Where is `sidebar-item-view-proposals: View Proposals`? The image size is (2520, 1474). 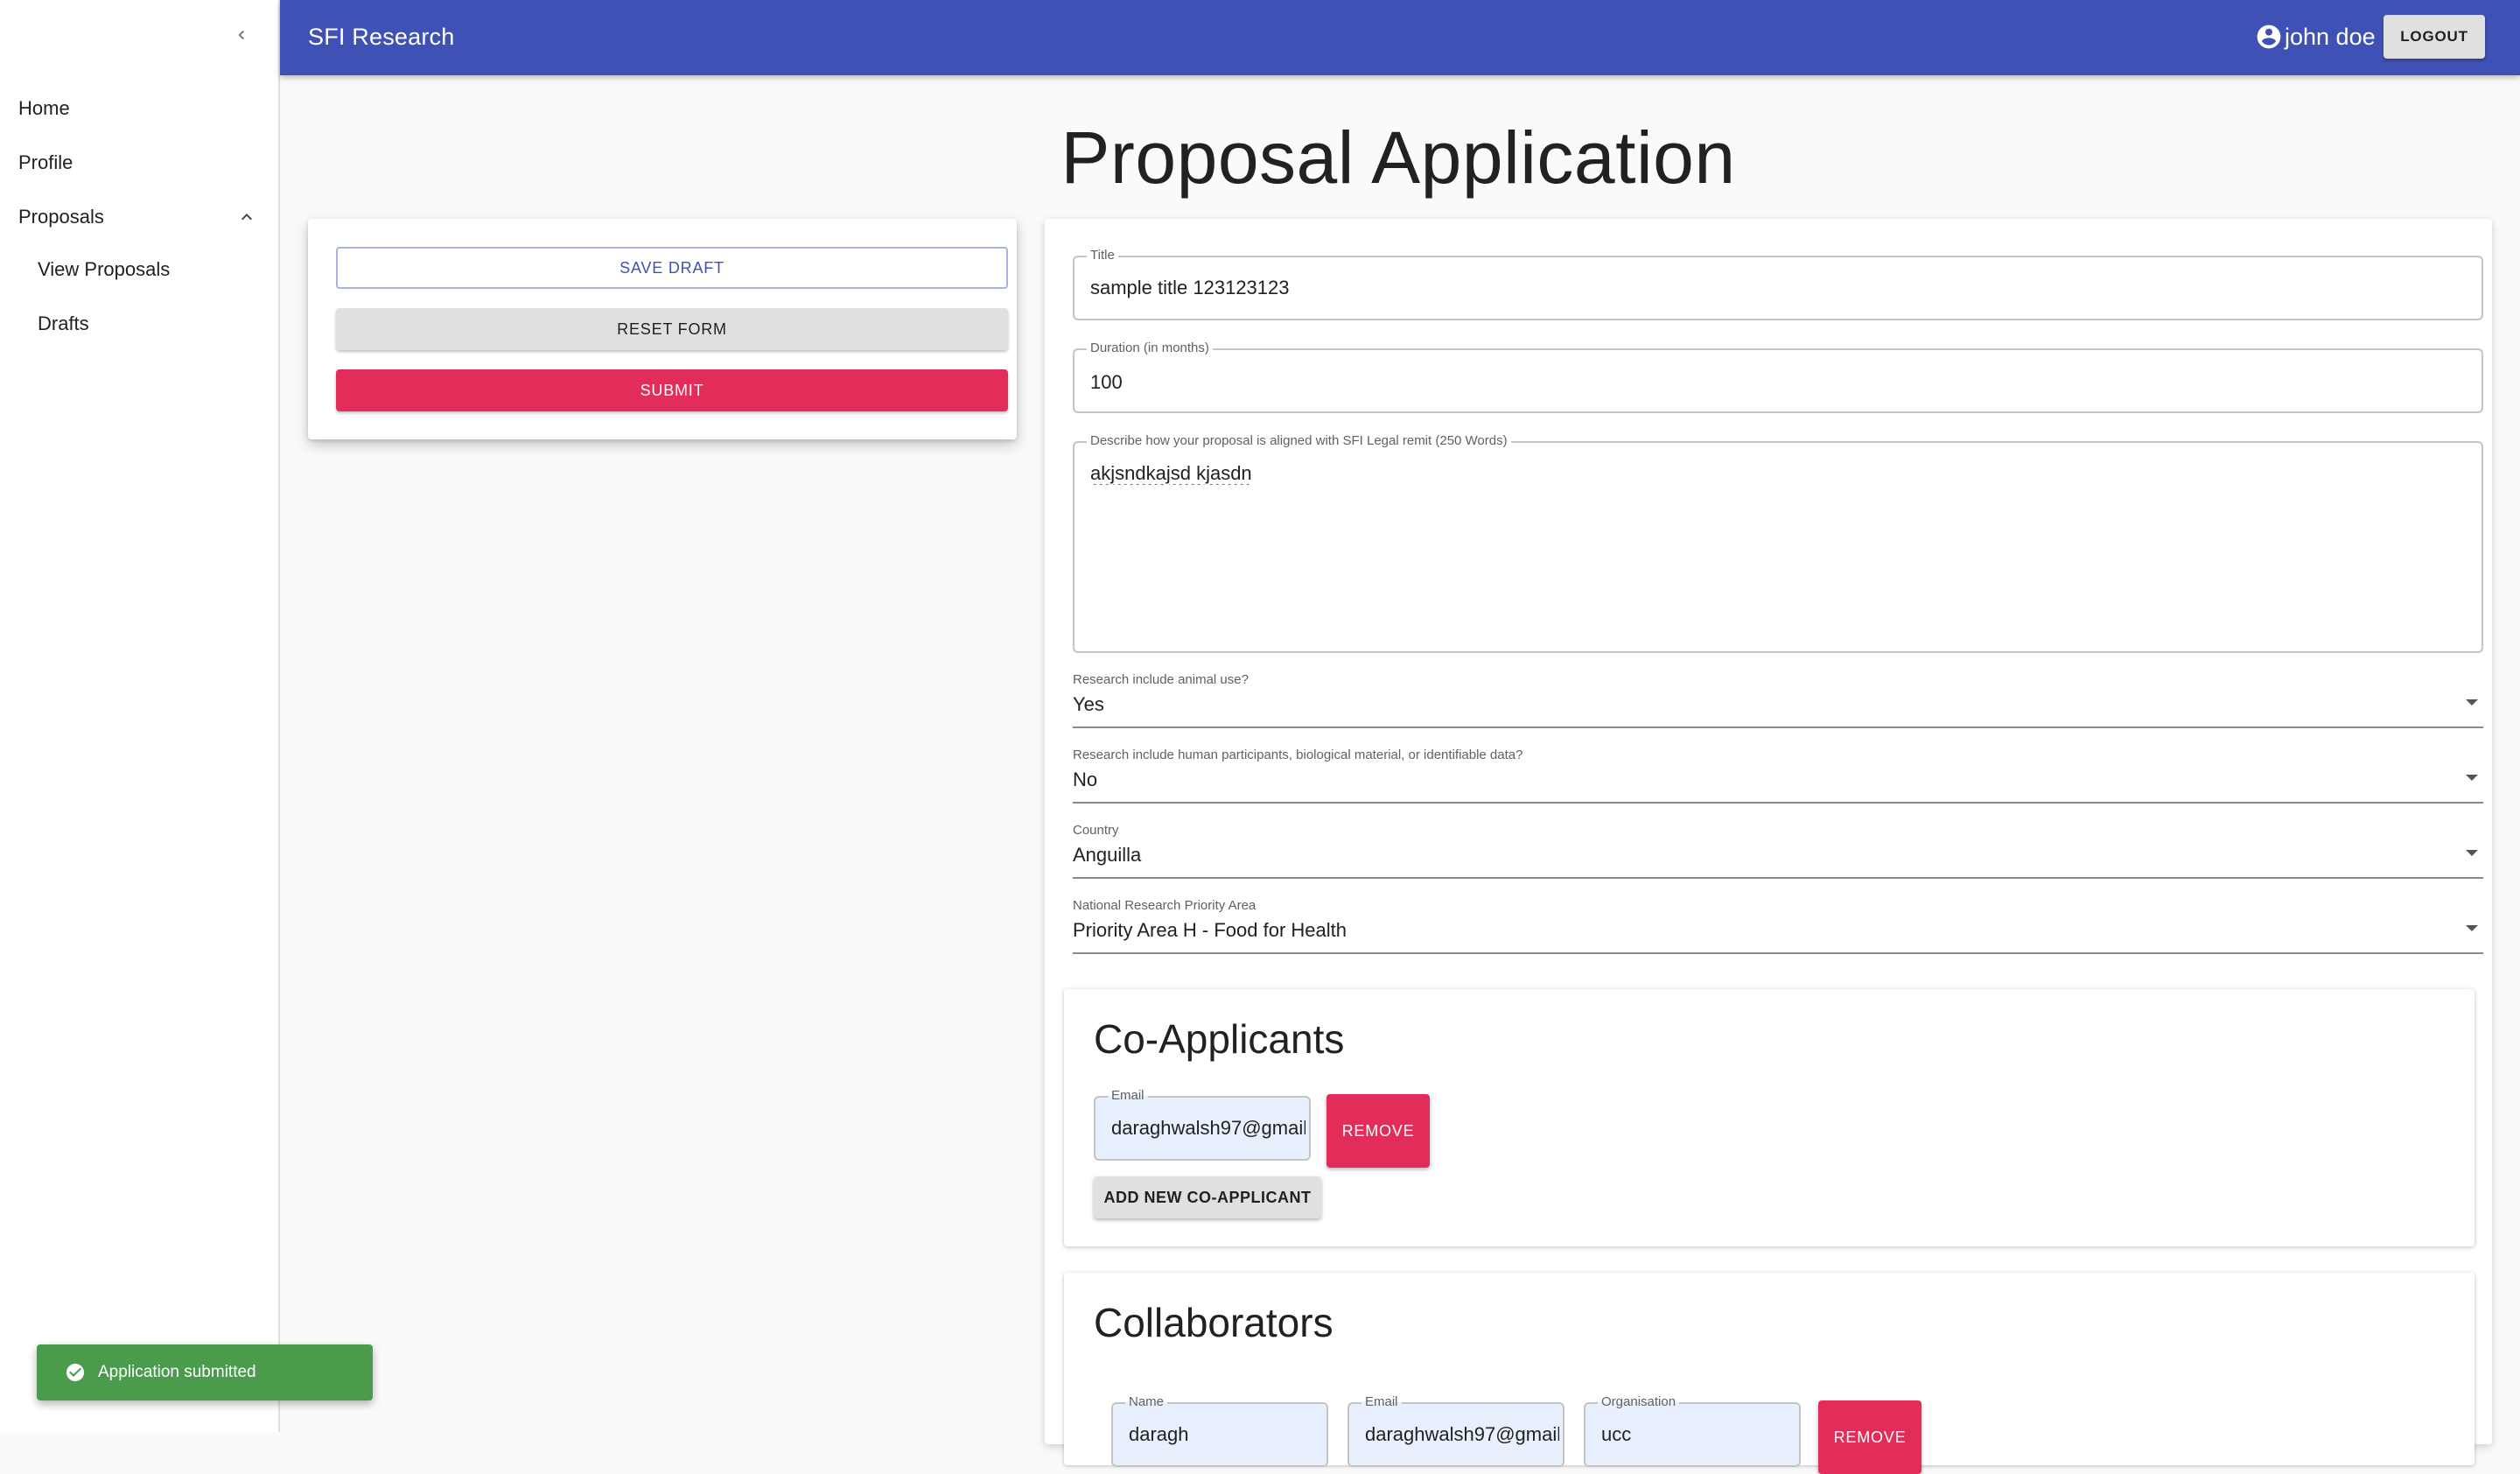 sidebar-item-view-proposals: View Proposals is located at coordinates (139, 269).